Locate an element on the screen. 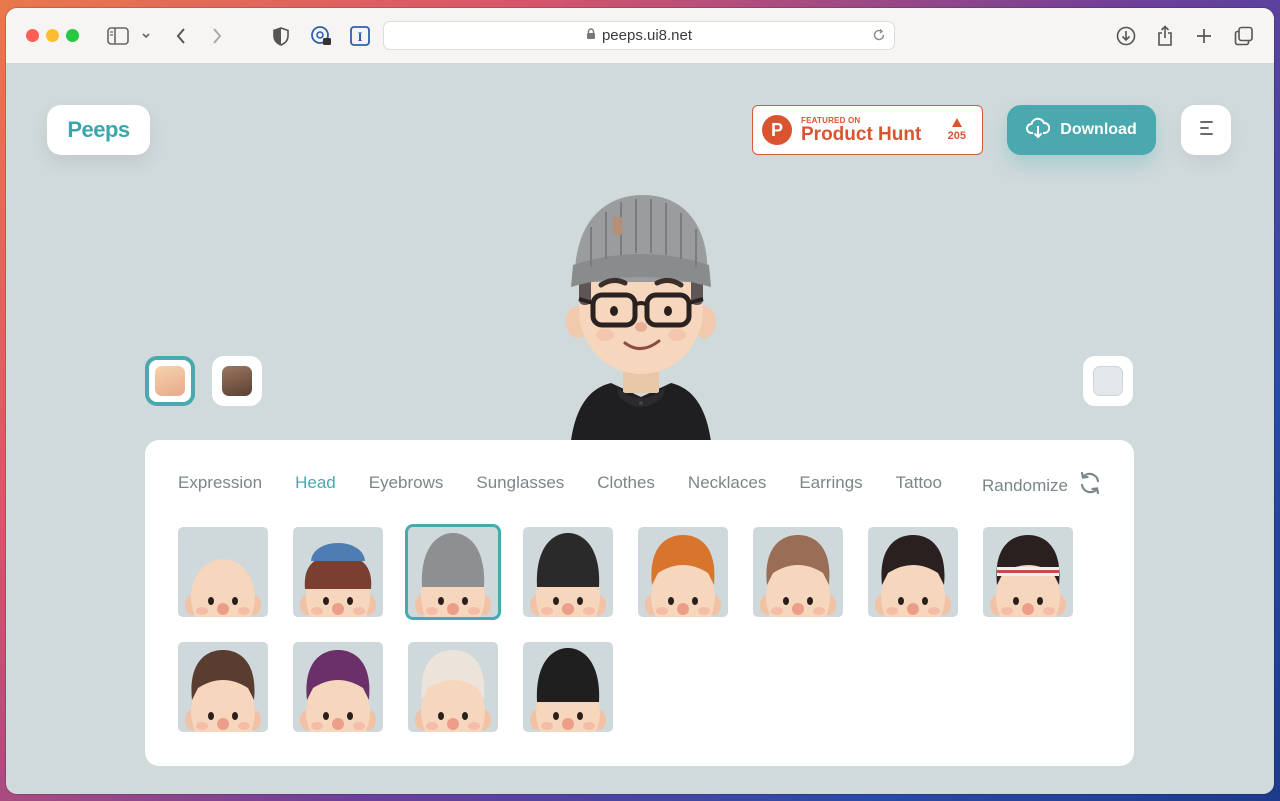  close-window-button is located at coordinates (32, 35).